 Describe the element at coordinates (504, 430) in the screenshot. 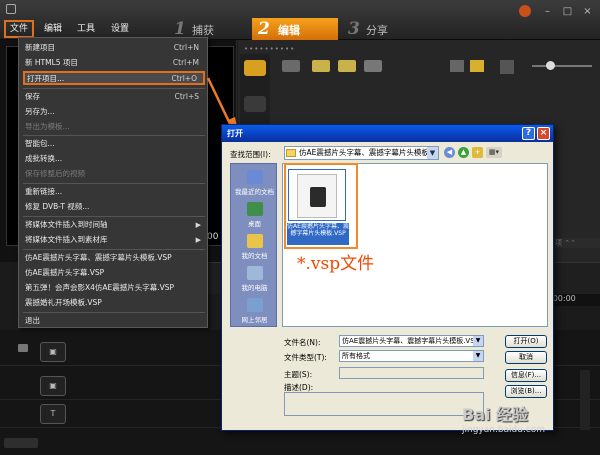

I see `watermark-url: jingyan.baidu.com` at that location.